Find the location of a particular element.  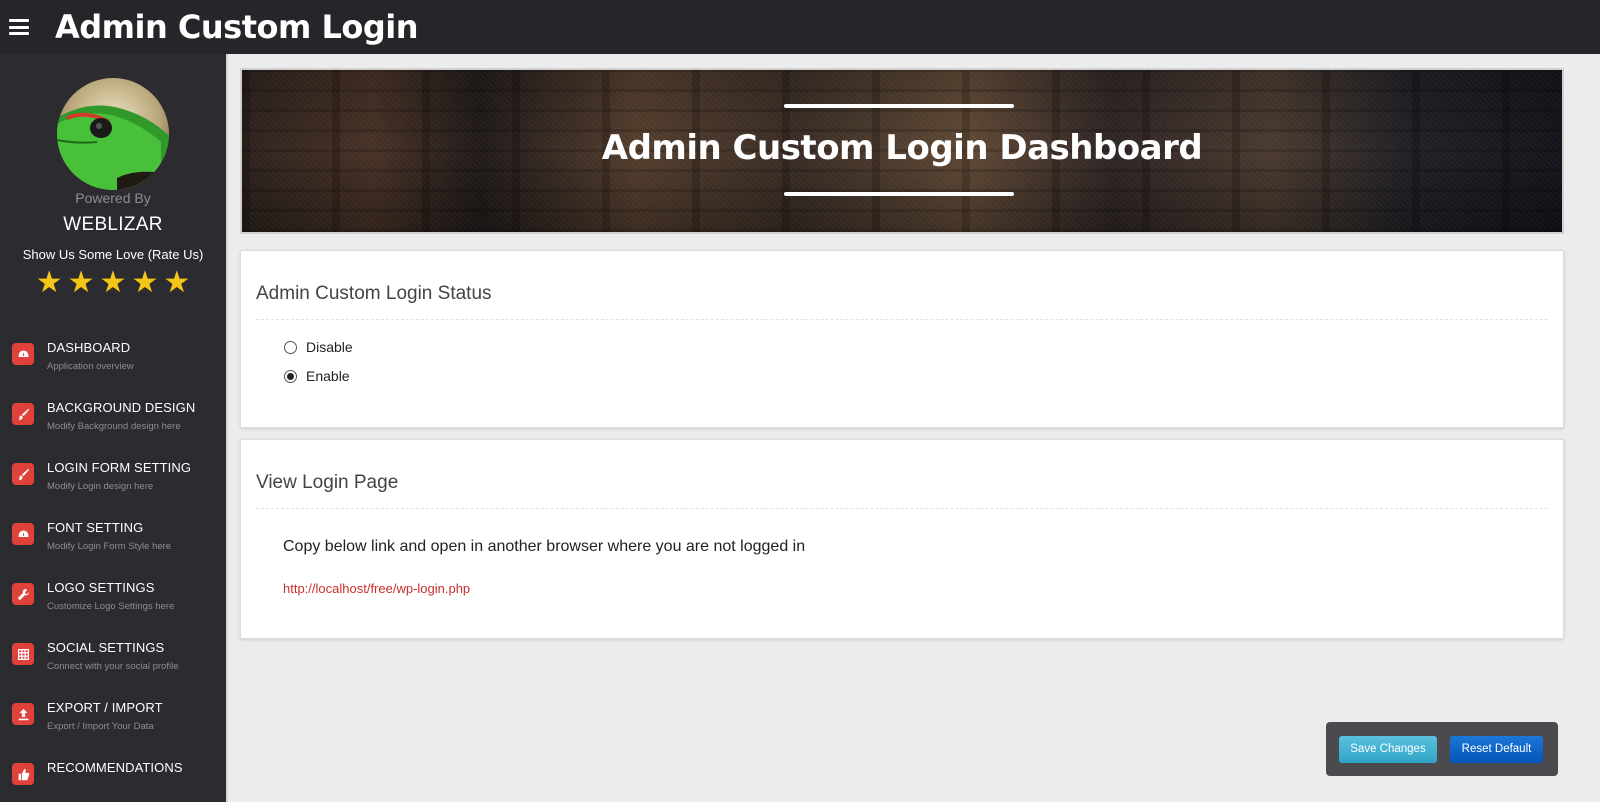

sidebar-item-label: EXPORT / IMPORT is located at coordinates (105, 707).